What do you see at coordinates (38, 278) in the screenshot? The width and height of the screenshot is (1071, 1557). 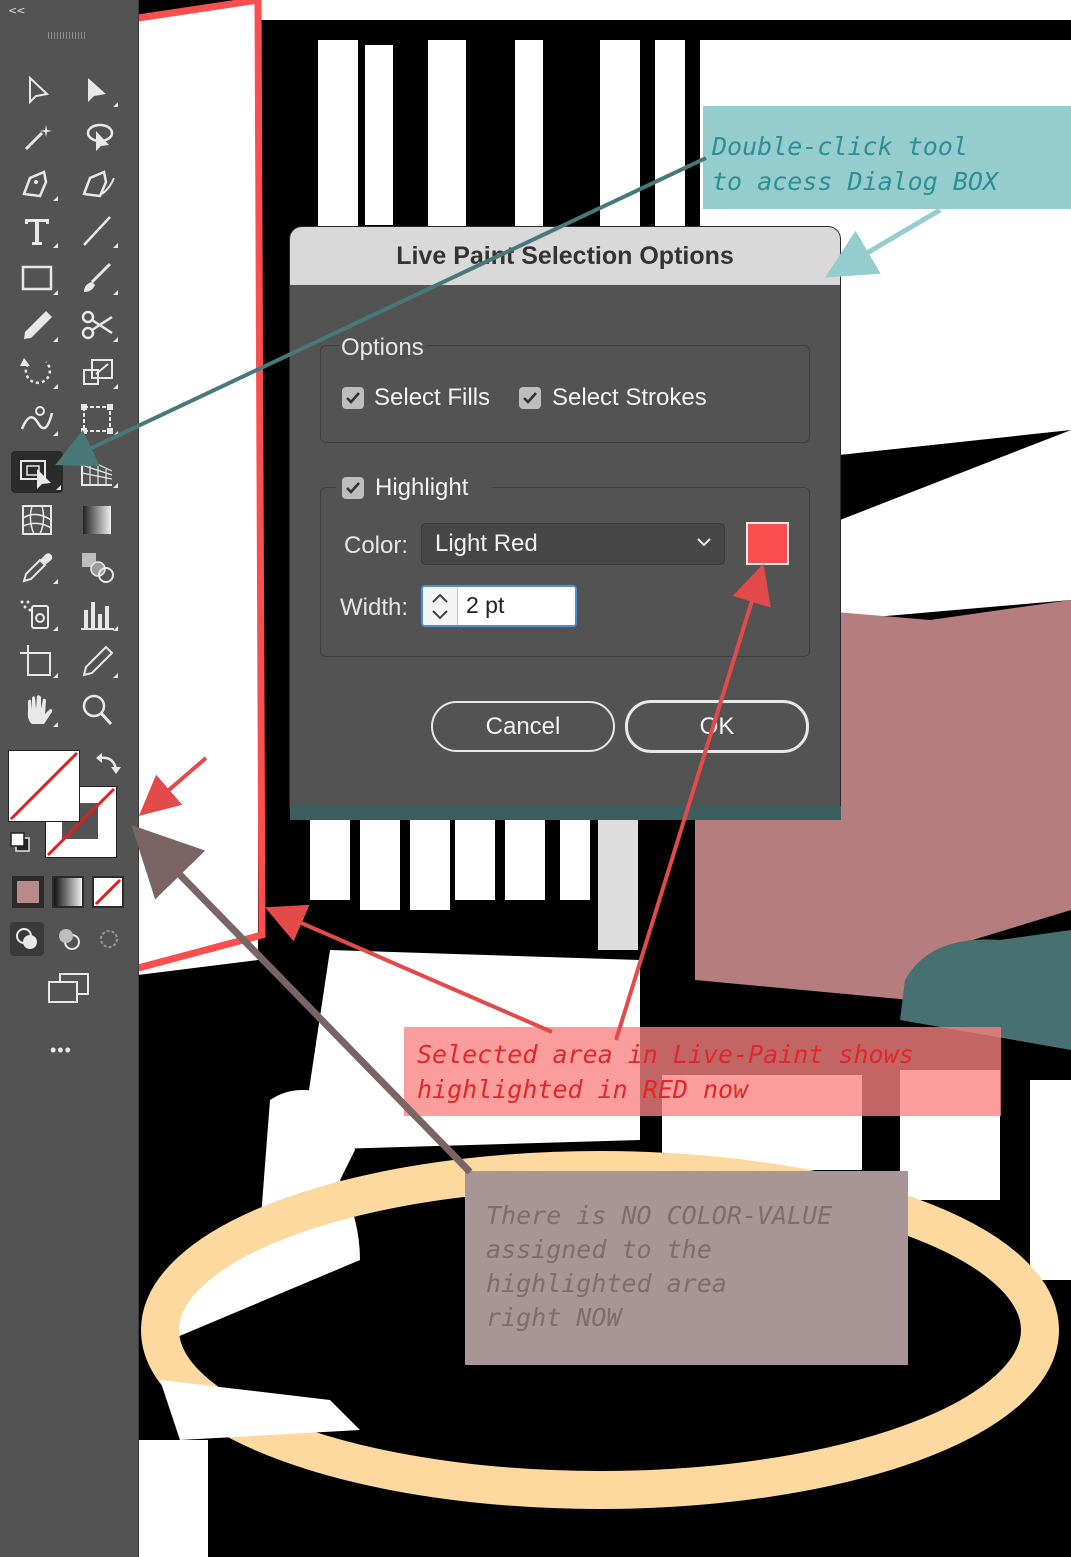 I see `rectangle-tool-icon` at bounding box center [38, 278].